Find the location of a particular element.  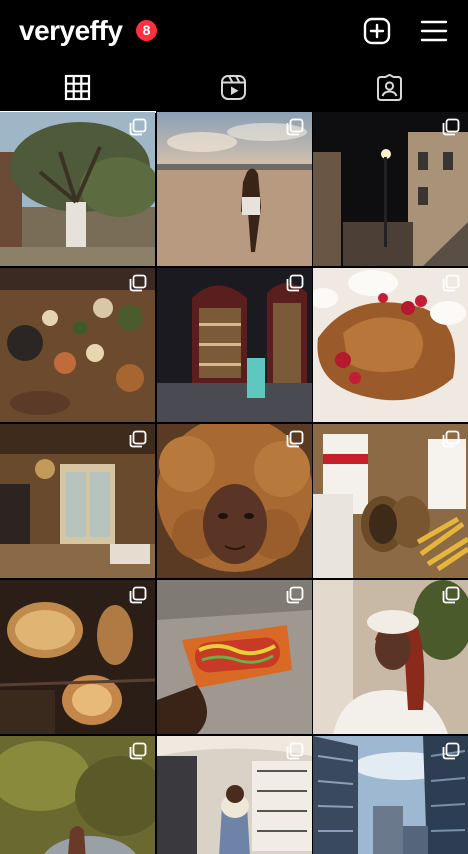

reels-icon is located at coordinates (233, 87).